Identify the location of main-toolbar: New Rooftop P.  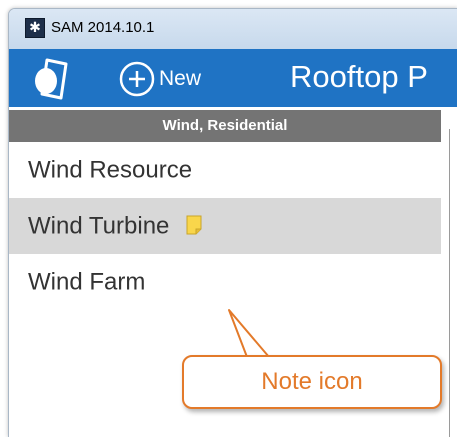
(233, 78).